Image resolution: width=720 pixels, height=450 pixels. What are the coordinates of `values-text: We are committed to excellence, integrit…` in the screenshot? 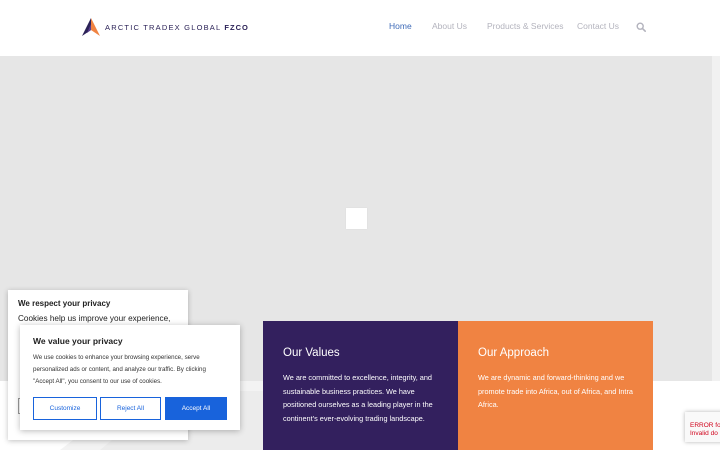 It's located at (358, 398).